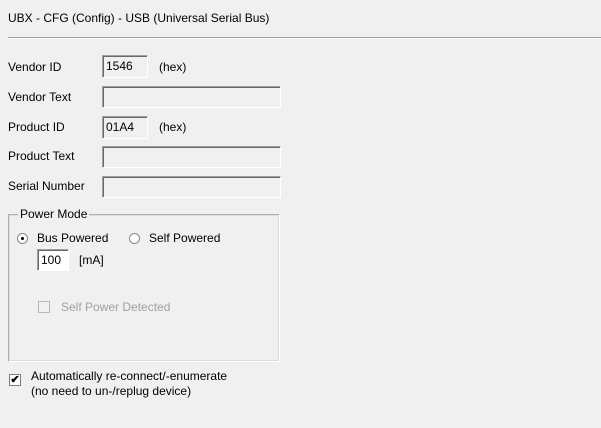 The width and height of the screenshot is (601, 428). I want to click on self-power-detected-checkbox, so click(44, 307).